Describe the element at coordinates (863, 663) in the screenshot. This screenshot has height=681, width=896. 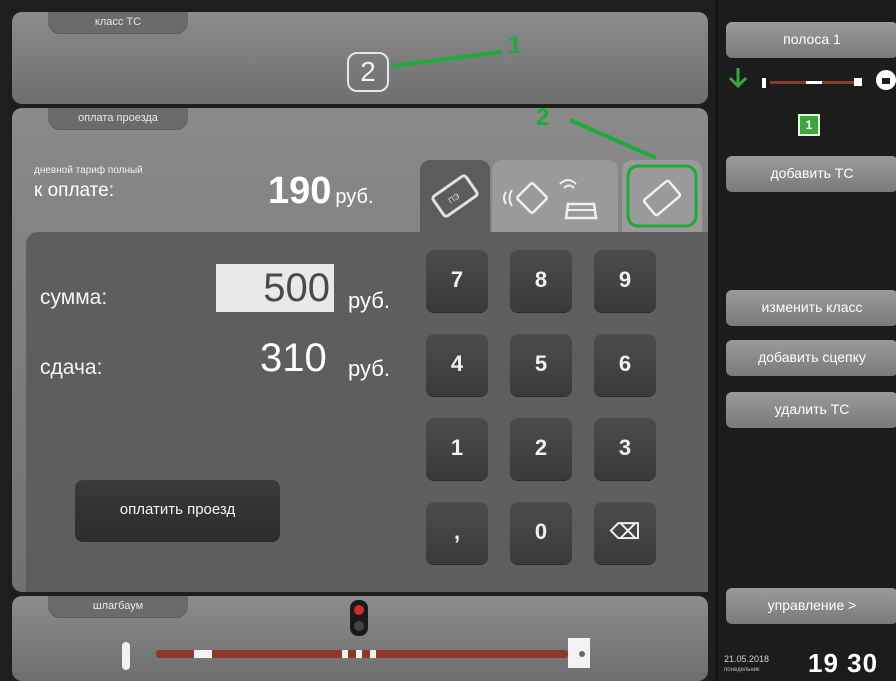
I see `time-minutes: 30` at that location.